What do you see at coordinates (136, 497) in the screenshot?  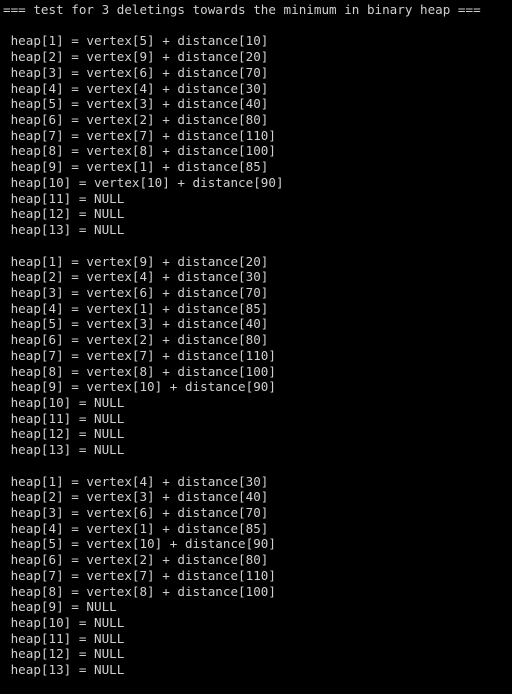 I see `terminal-line: heap[2] = vertex[3] + distance[40]` at bounding box center [136, 497].